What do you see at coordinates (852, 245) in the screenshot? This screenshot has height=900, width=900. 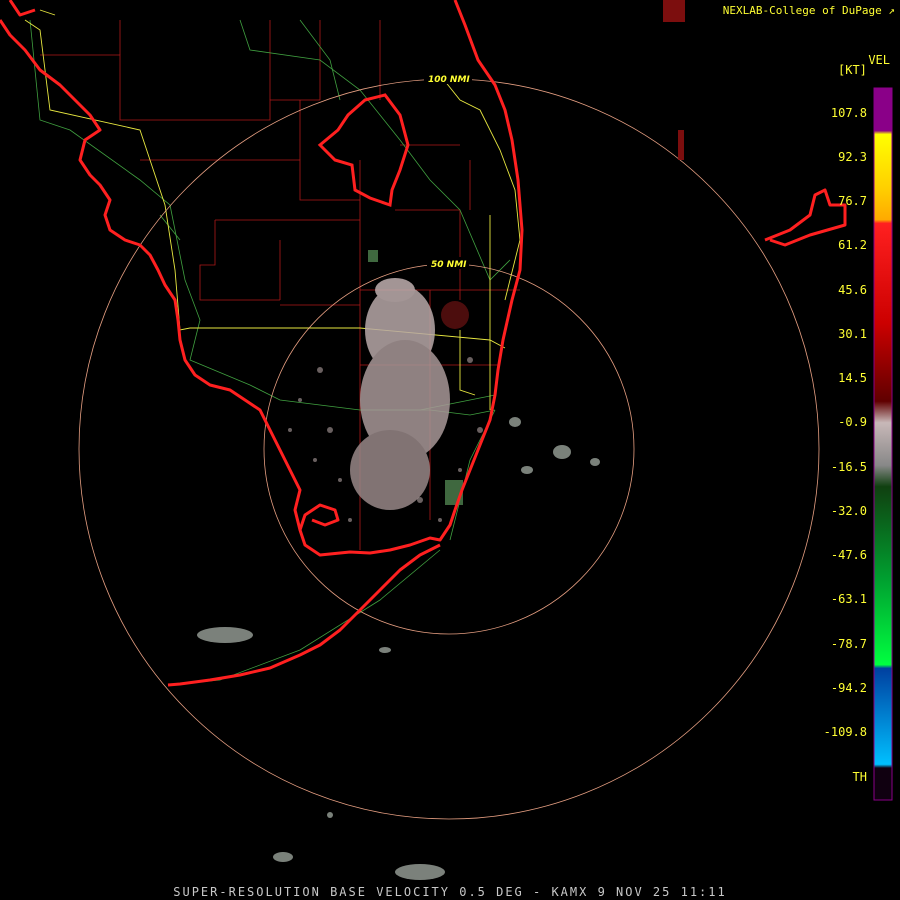 I see `legend-tick: 61.2` at bounding box center [852, 245].